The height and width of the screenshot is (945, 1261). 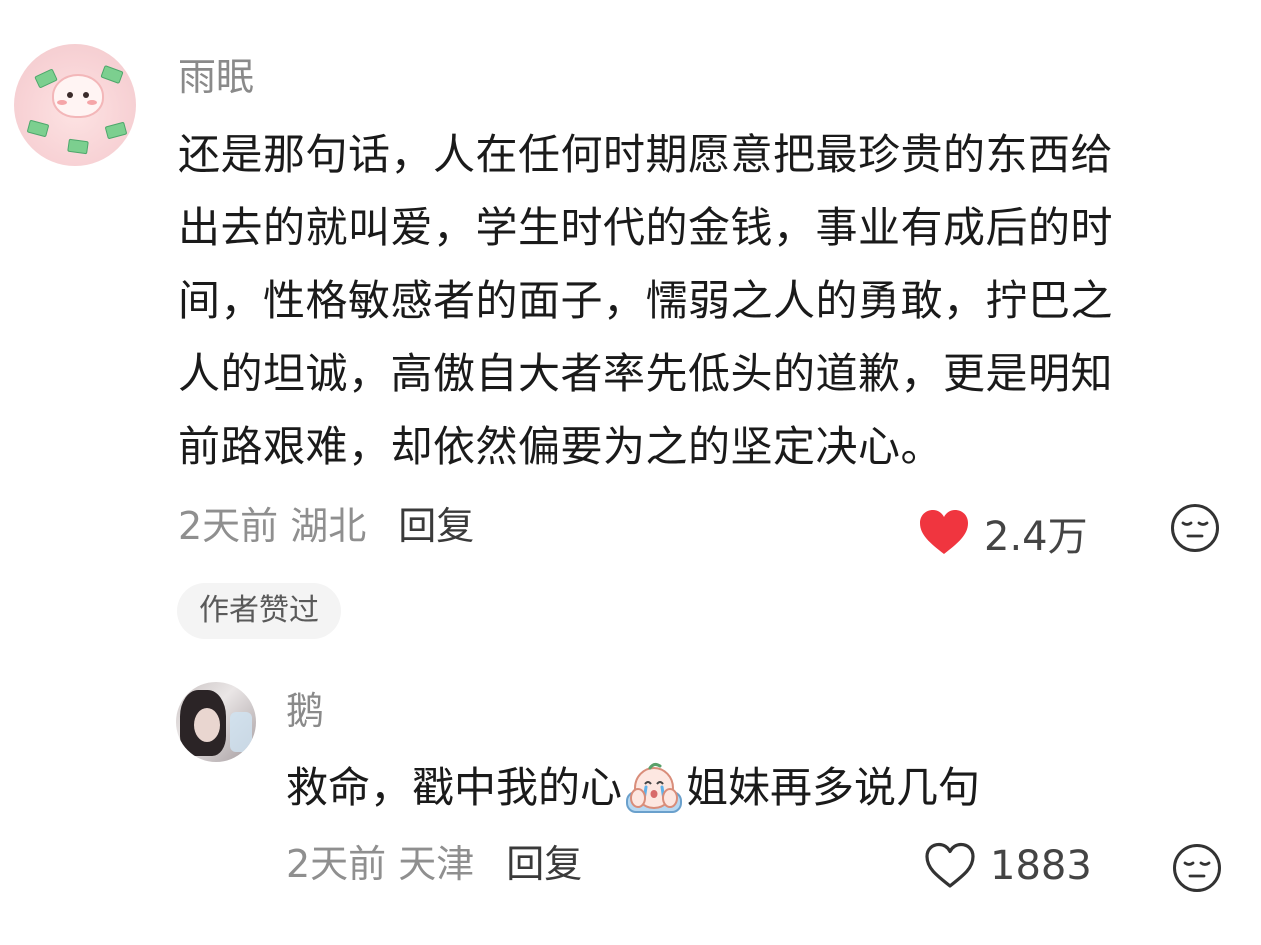 I want to click on comment-line: 还是那句话，人在任何时期愿意把最珍贵的东西给, so click(x=646, y=154).